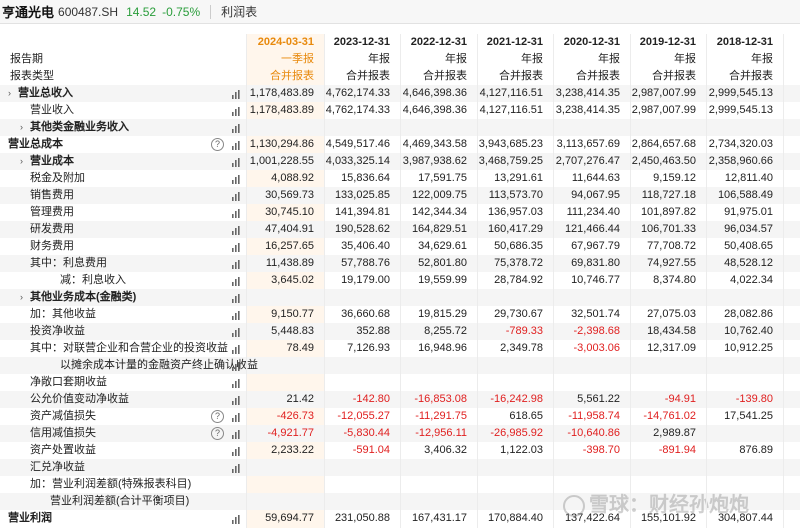 The width and height of the screenshot is (800, 528). Describe the element at coordinates (365, 246) in the screenshot. I see `value-cell: 35,406.40` at that location.